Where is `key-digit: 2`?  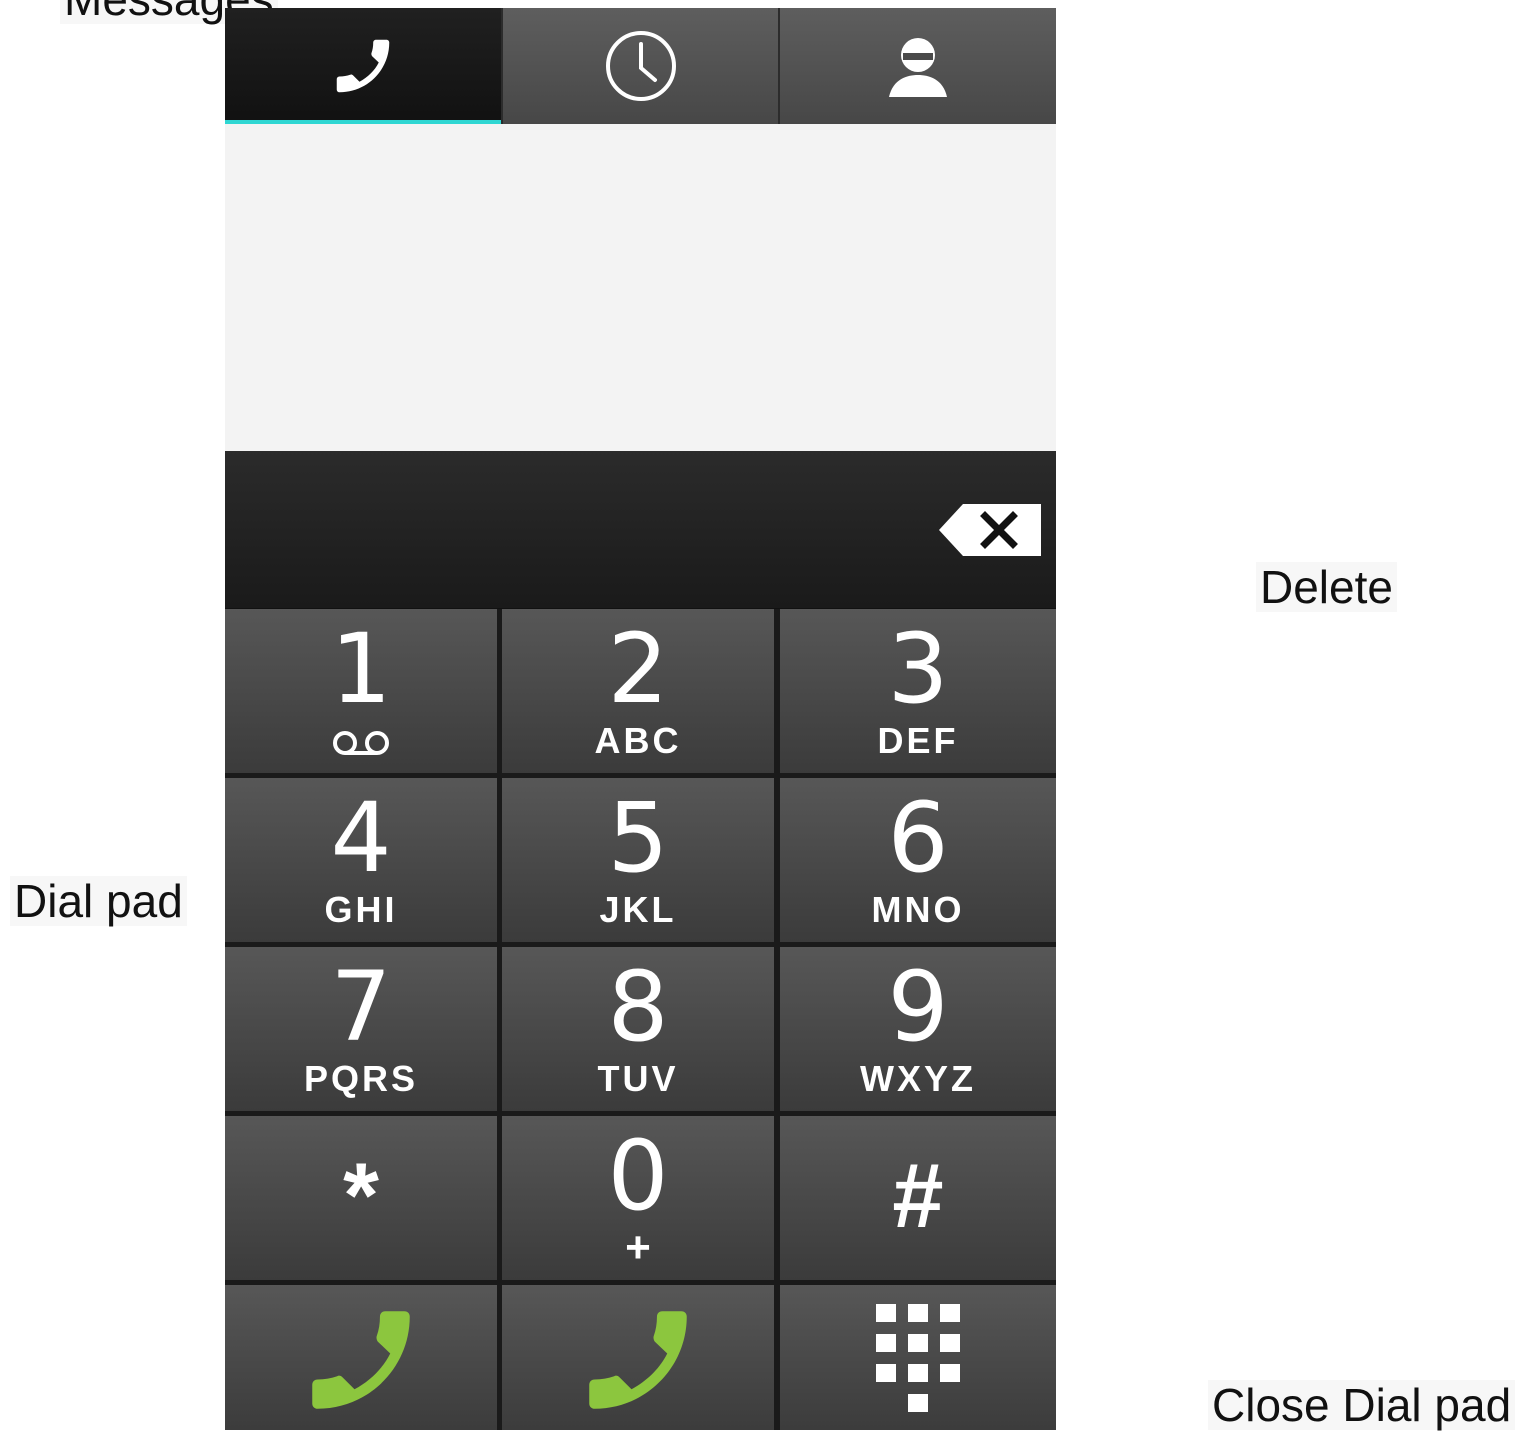 key-digit: 2 is located at coordinates (638, 669).